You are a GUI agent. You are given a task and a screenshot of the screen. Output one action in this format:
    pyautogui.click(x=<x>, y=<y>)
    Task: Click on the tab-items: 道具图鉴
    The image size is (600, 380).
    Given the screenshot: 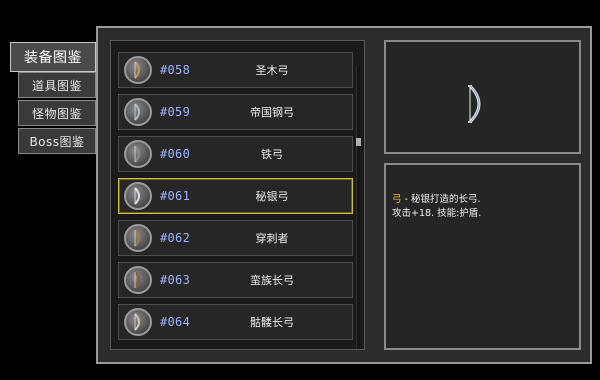 What is the action you would take?
    pyautogui.click(x=57, y=85)
    